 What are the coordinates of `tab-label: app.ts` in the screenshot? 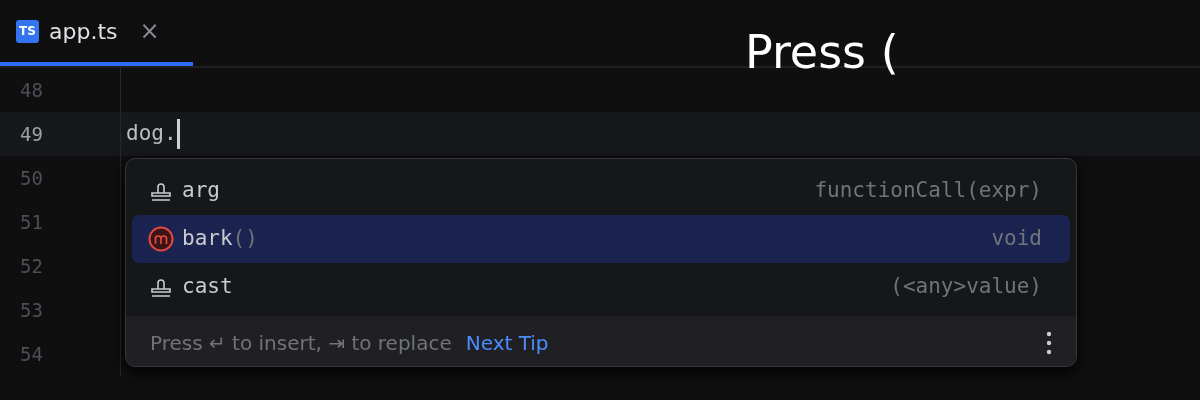 It's located at (83, 31).